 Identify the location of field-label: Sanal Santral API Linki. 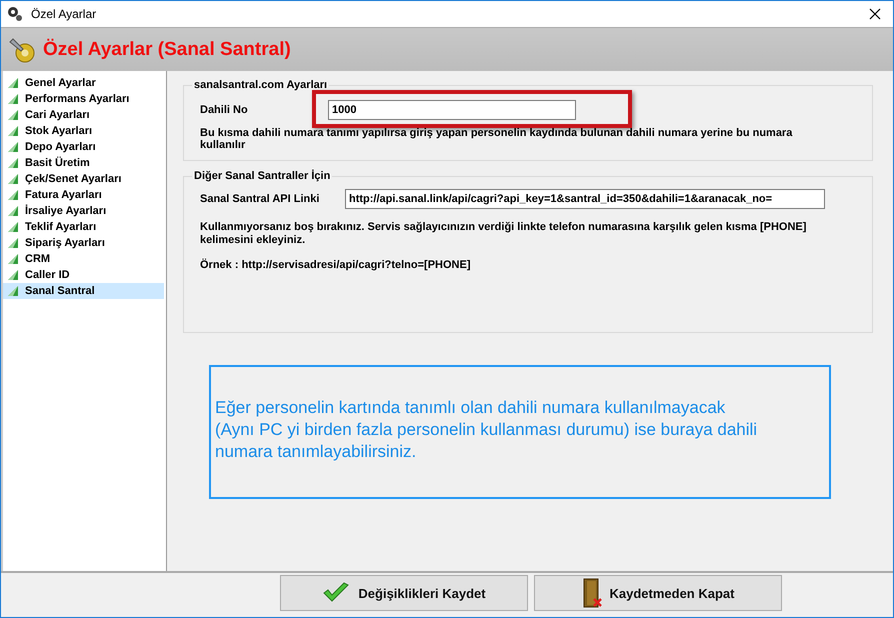
(260, 199).